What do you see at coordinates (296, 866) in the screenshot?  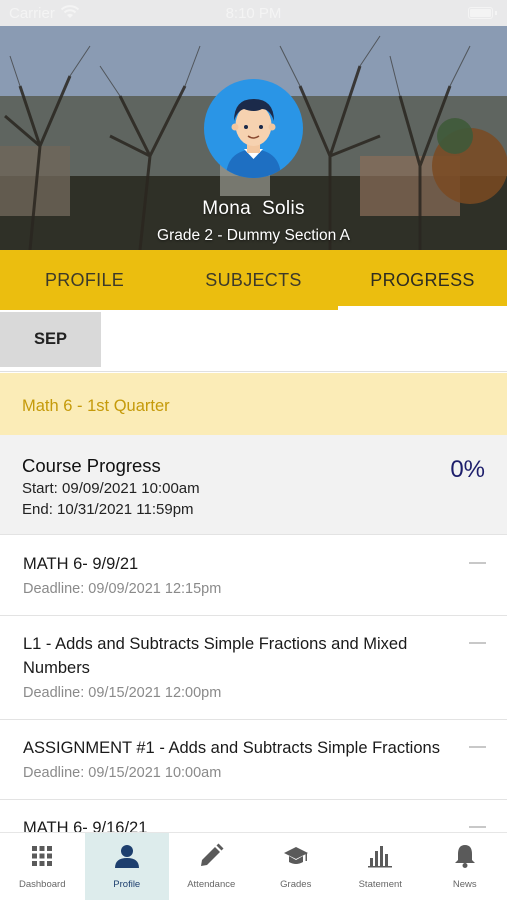 I see `nav-grades: Grades` at bounding box center [296, 866].